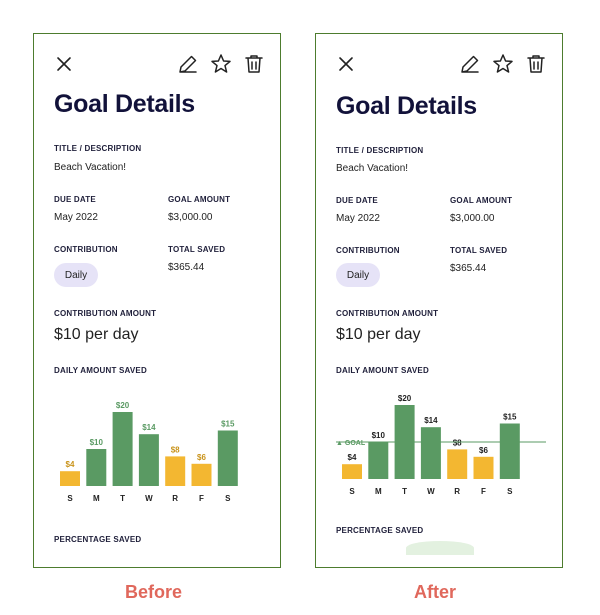  I want to click on daily-savings-chart-svg: $4 S $10 M $20 T $14 W $8 R $6 F $15 S, so click(149, 452).